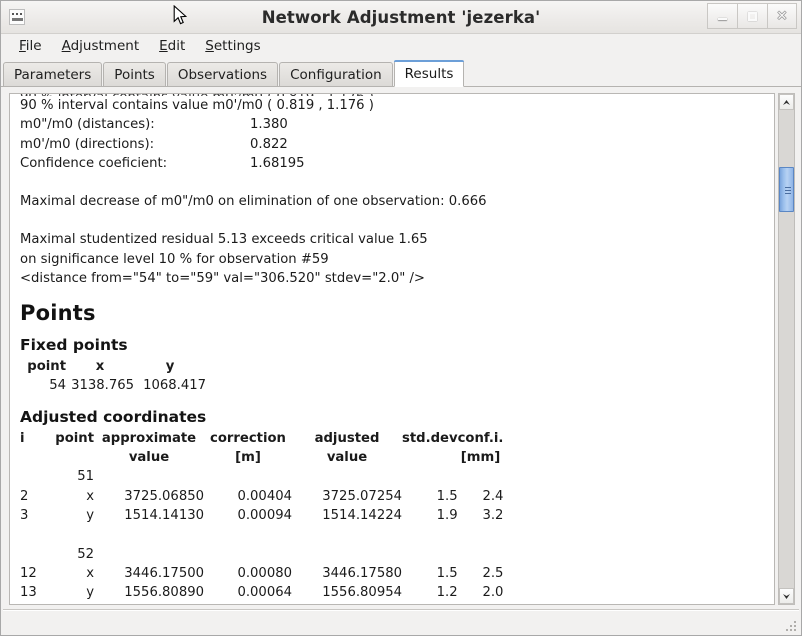 The width and height of the screenshot is (802, 636). Describe the element at coordinates (786, 189) in the screenshot. I see `scrollbar-thumb` at that location.